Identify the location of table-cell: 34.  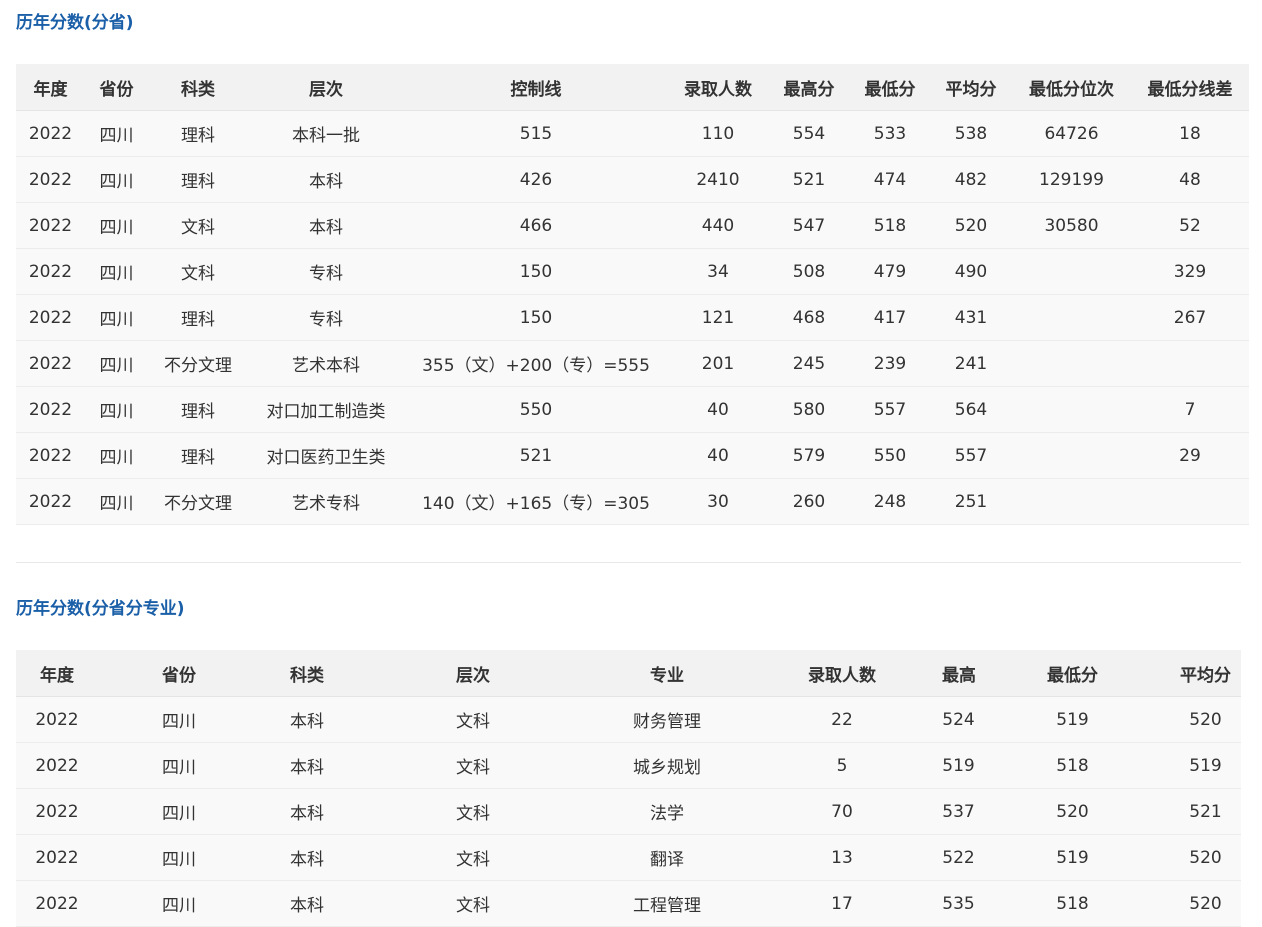
(718, 271).